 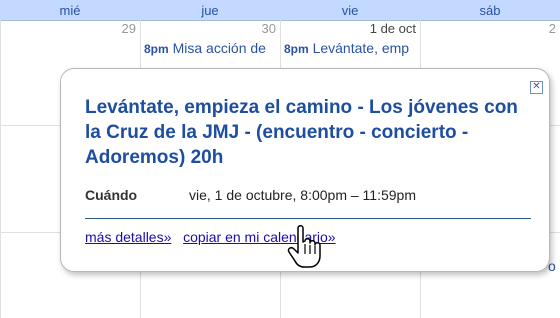 I want to click on close-icon: ✕, so click(x=536, y=87).